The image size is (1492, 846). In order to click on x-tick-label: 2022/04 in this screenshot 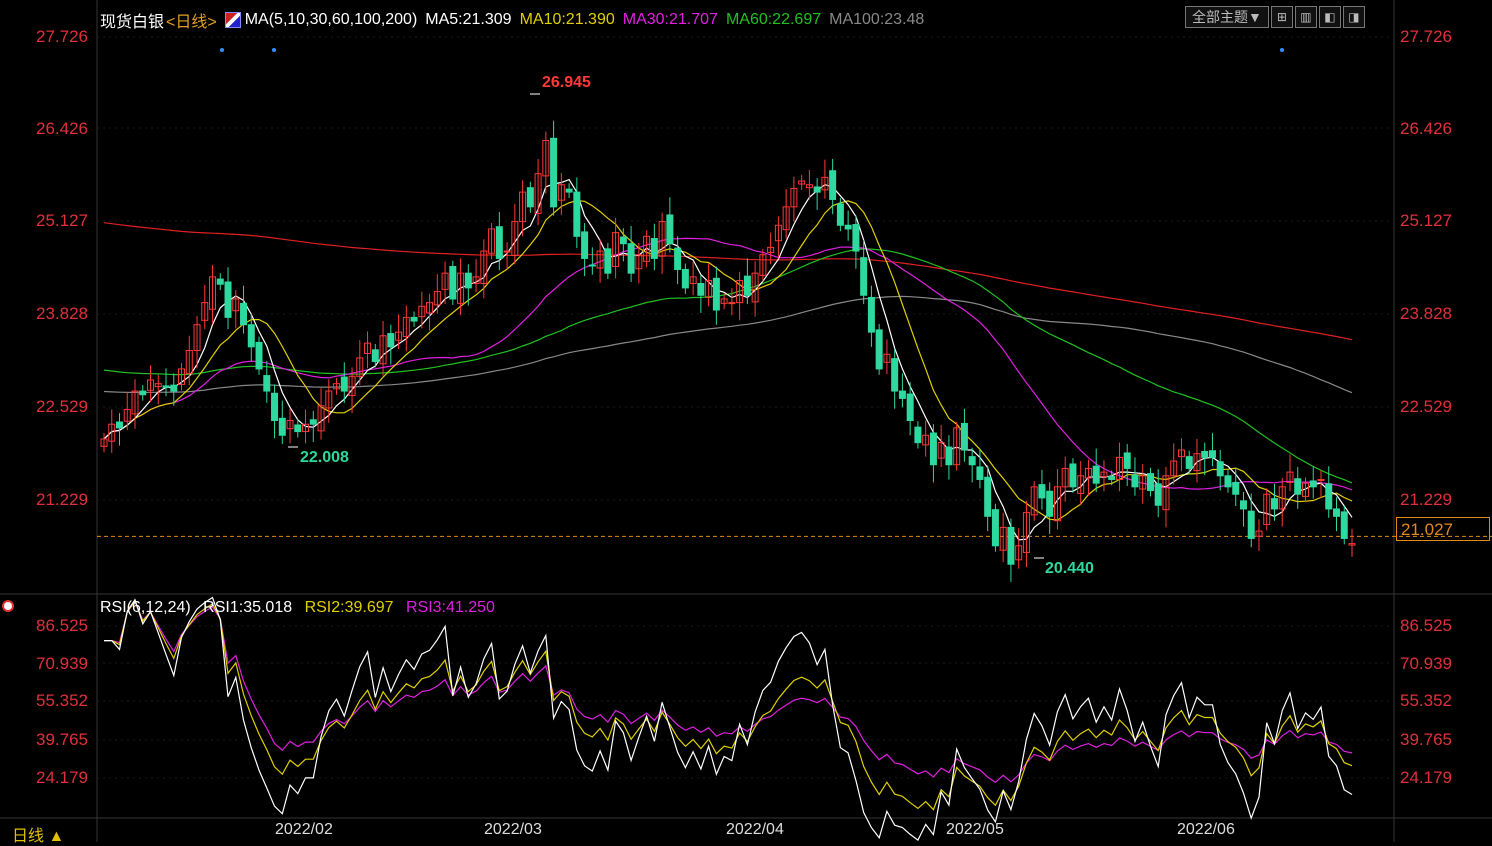, I will do `click(755, 829)`.